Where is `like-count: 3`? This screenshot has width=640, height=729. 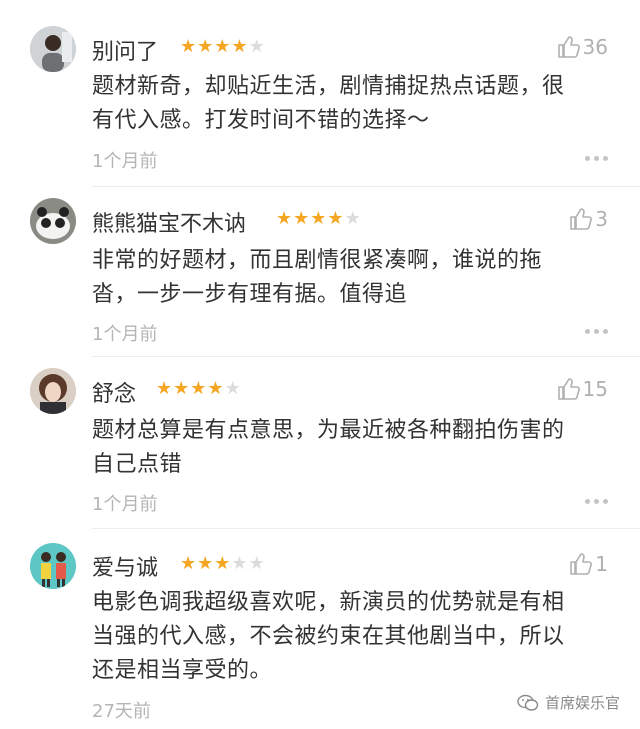 like-count: 3 is located at coordinates (601, 219).